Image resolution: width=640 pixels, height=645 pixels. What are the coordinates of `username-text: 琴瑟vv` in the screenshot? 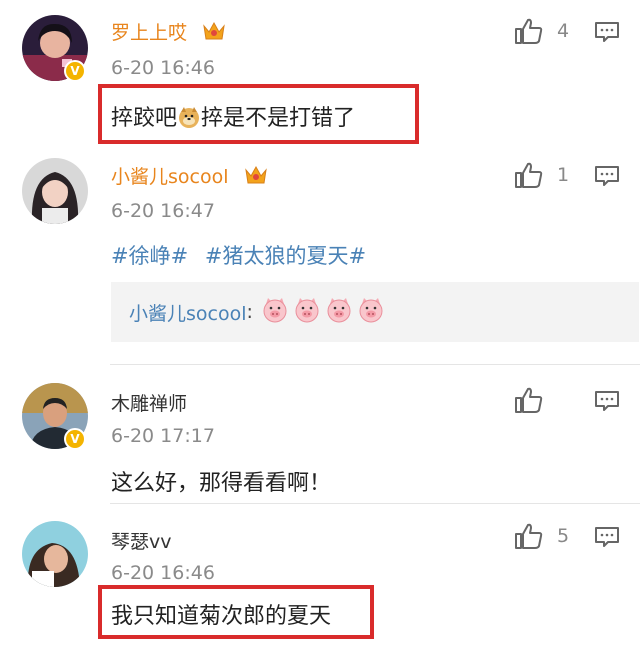 It's located at (141, 542).